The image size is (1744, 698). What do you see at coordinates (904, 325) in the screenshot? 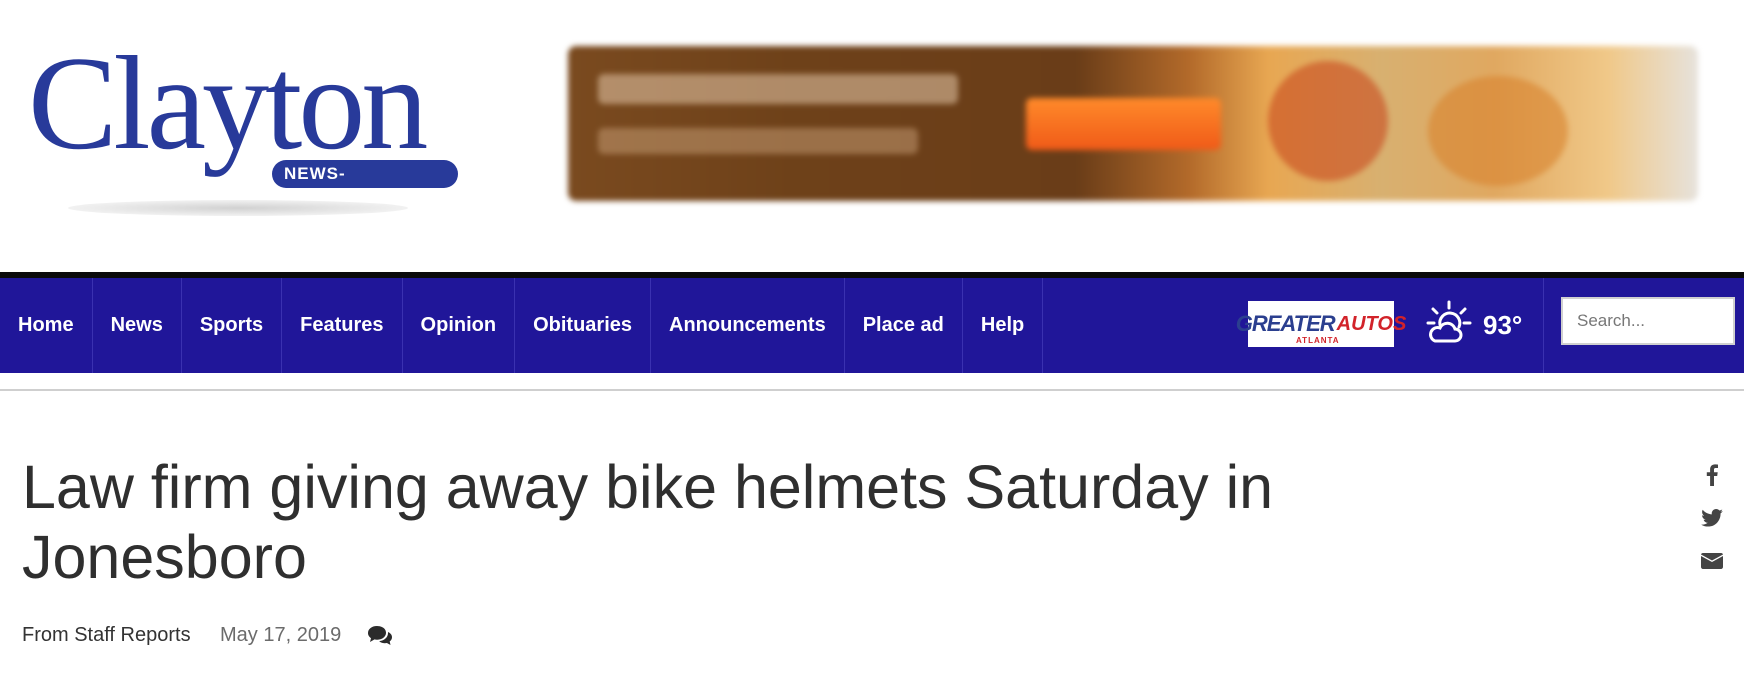
I see `nav-item-place-ad: Place ad` at bounding box center [904, 325].